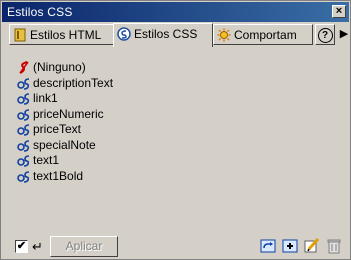  What do you see at coordinates (84, 246) in the screenshot?
I see `apply-button: Aplicar` at bounding box center [84, 246].